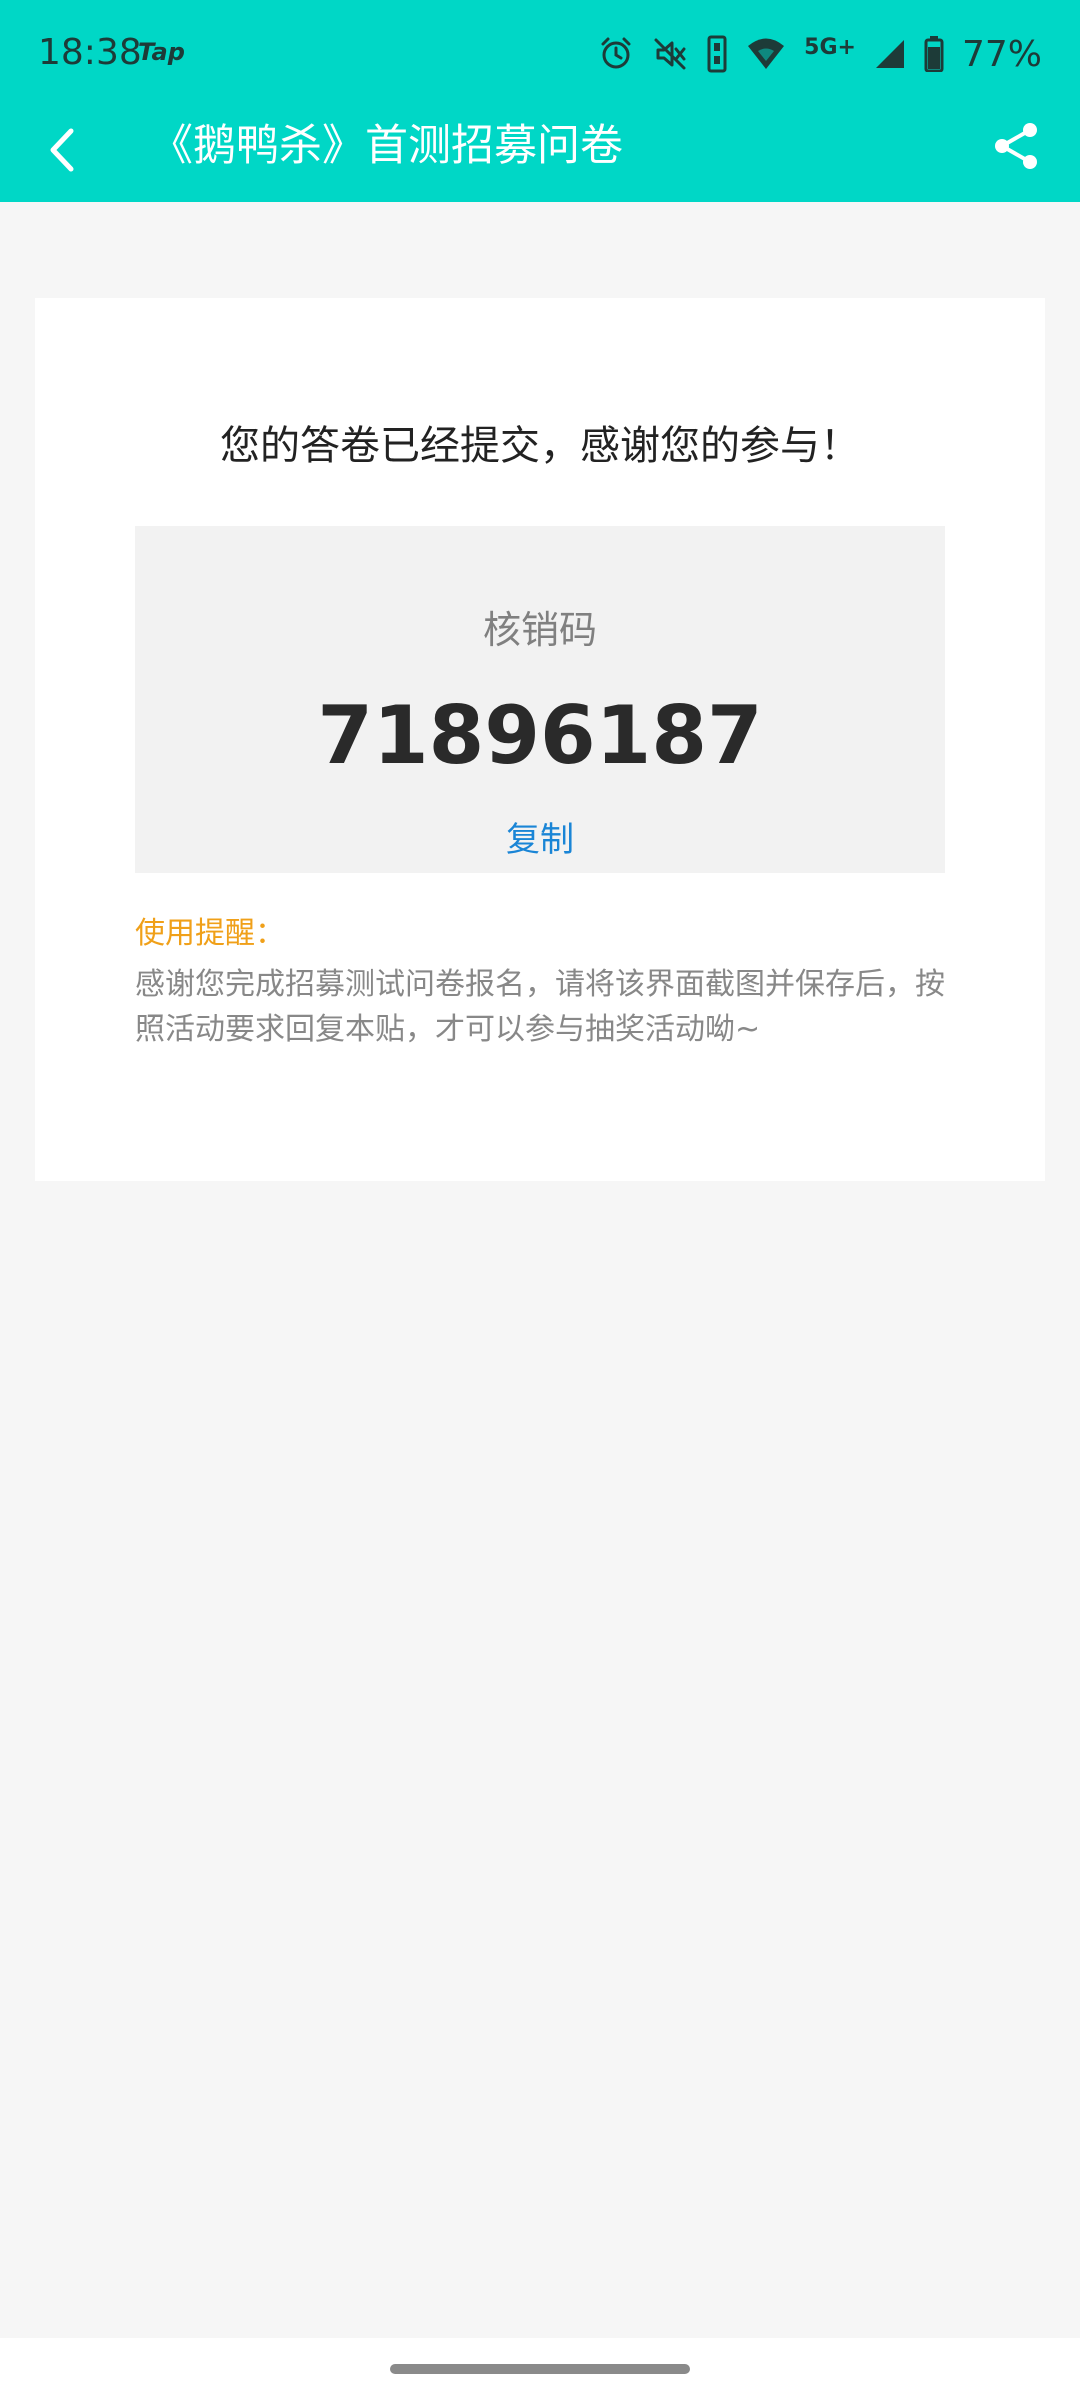 This screenshot has height=2400, width=1080. Describe the element at coordinates (670, 54) in the screenshot. I see `mute-icon` at that location.